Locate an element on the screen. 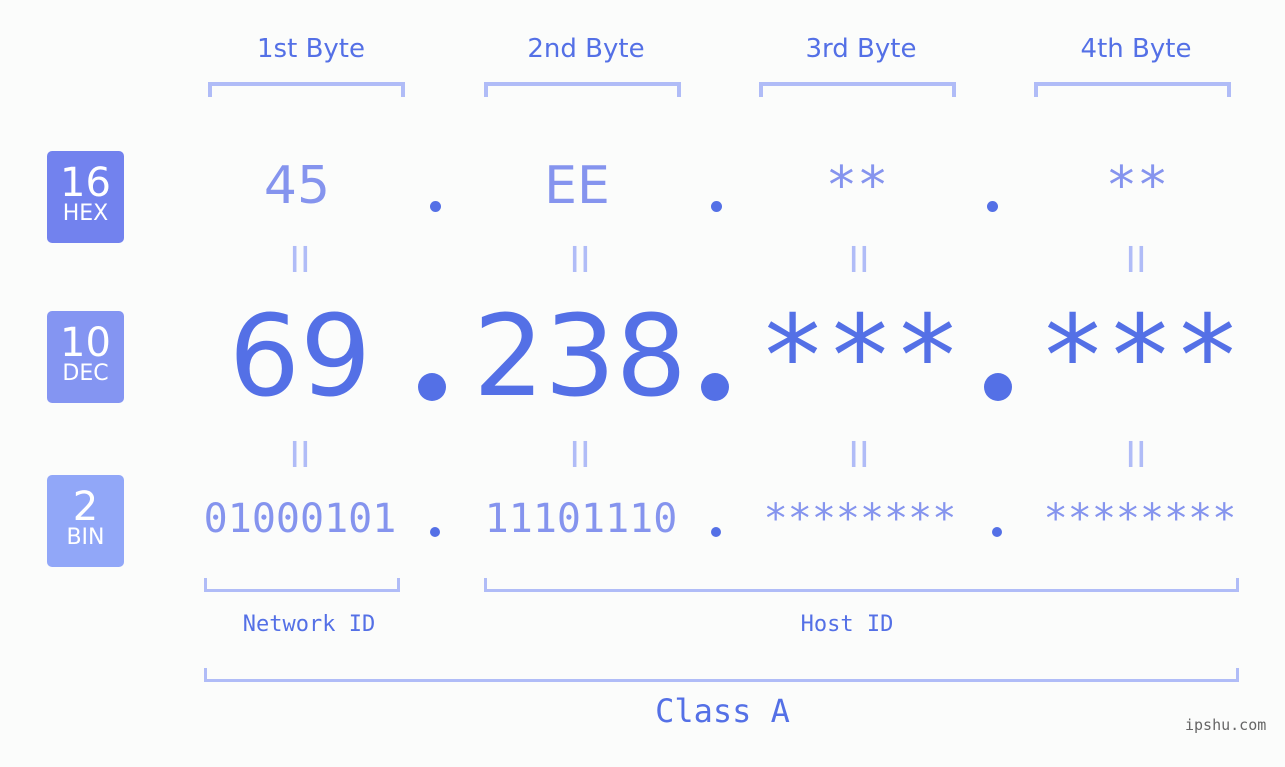 This screenshot has width=1285, height=767. bin-badge: 2 BIN is located at coordinates (85, 521).